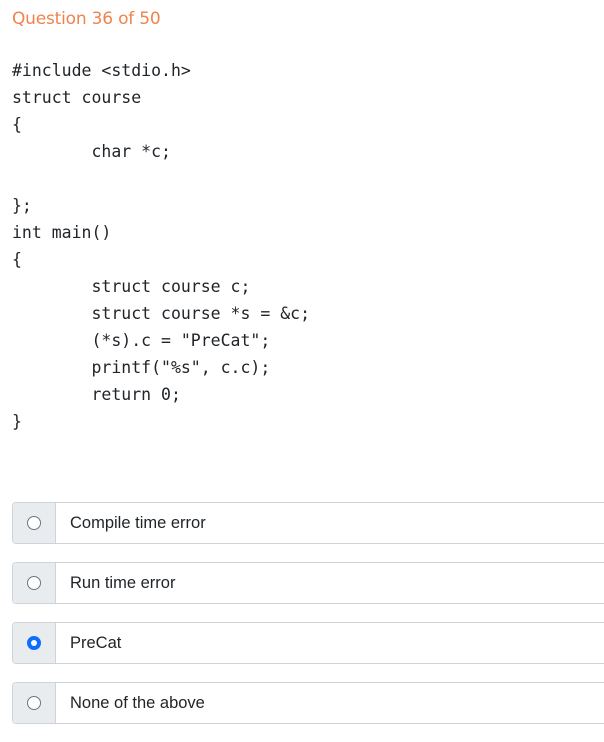 This screenshot has width=604, height=742. Describe the element at coordinates (101, 70) in the screenshot. I see `code-line: #include <stdio.h>` at that location.